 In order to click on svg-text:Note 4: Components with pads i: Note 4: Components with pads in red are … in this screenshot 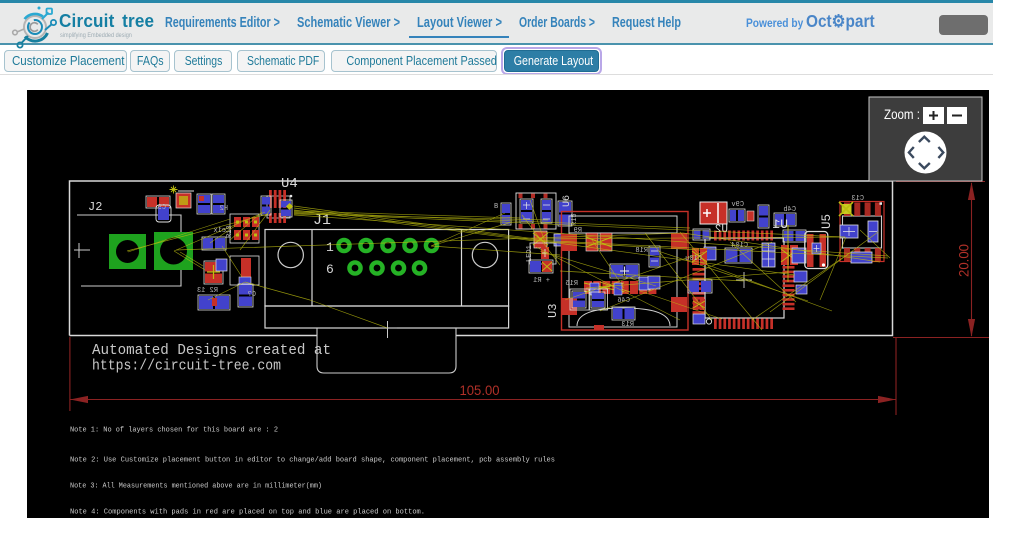, I will do `click(247, 513)`.